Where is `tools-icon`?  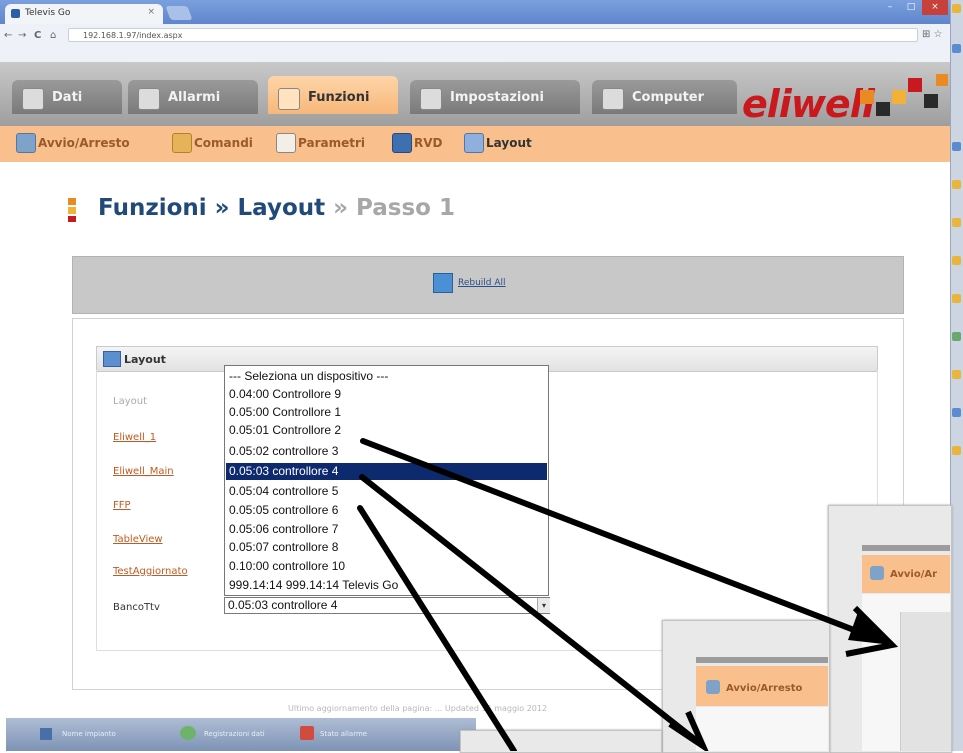 tools-icon is located at coordinates (289, 99).